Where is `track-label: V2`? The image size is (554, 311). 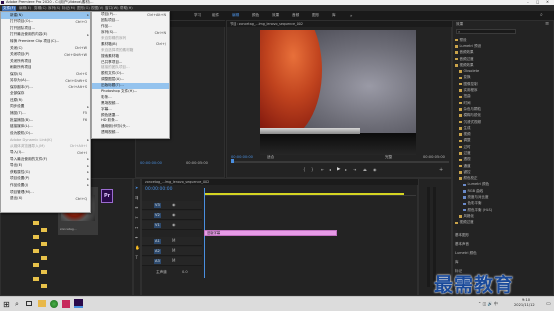 track-label: V2 is located at coordinates (157, 215).